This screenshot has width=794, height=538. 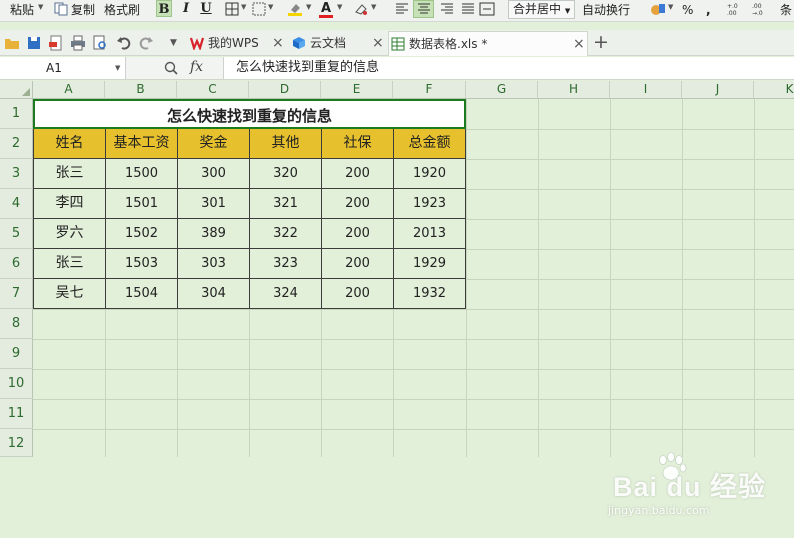 What do you see at coordinates (338, 43) in the screenshot?
I see `tab-cloud-docs: 云文档 ×` at bounding box center [338, 43].